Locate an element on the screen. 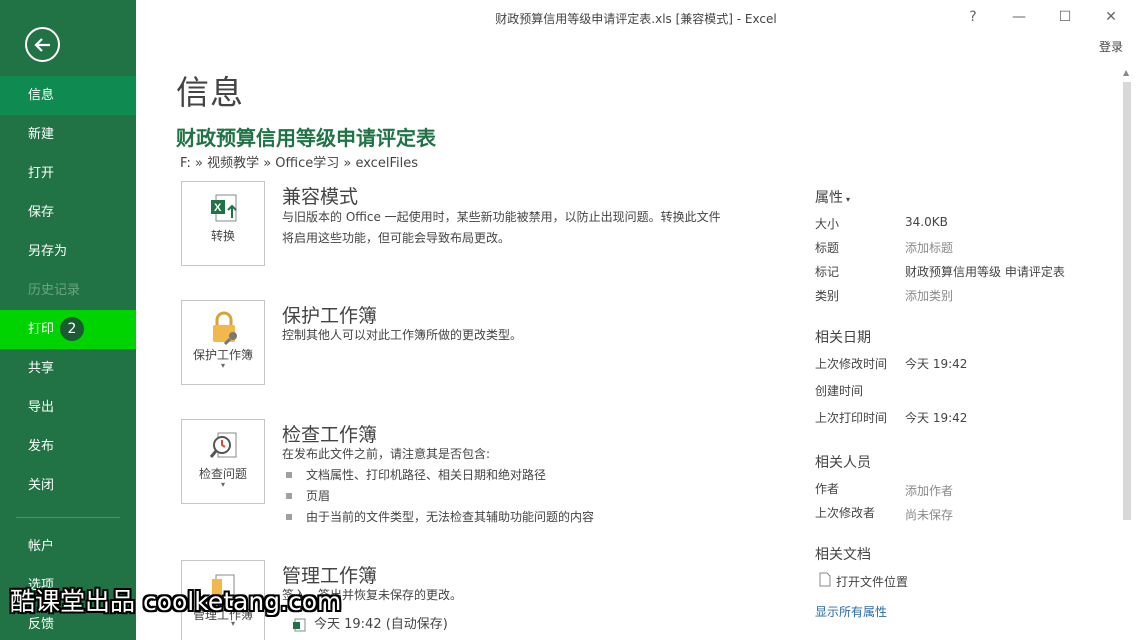 The image size is (1136, 640). excel-convert-icon: X is located at coordinates (224, 208).